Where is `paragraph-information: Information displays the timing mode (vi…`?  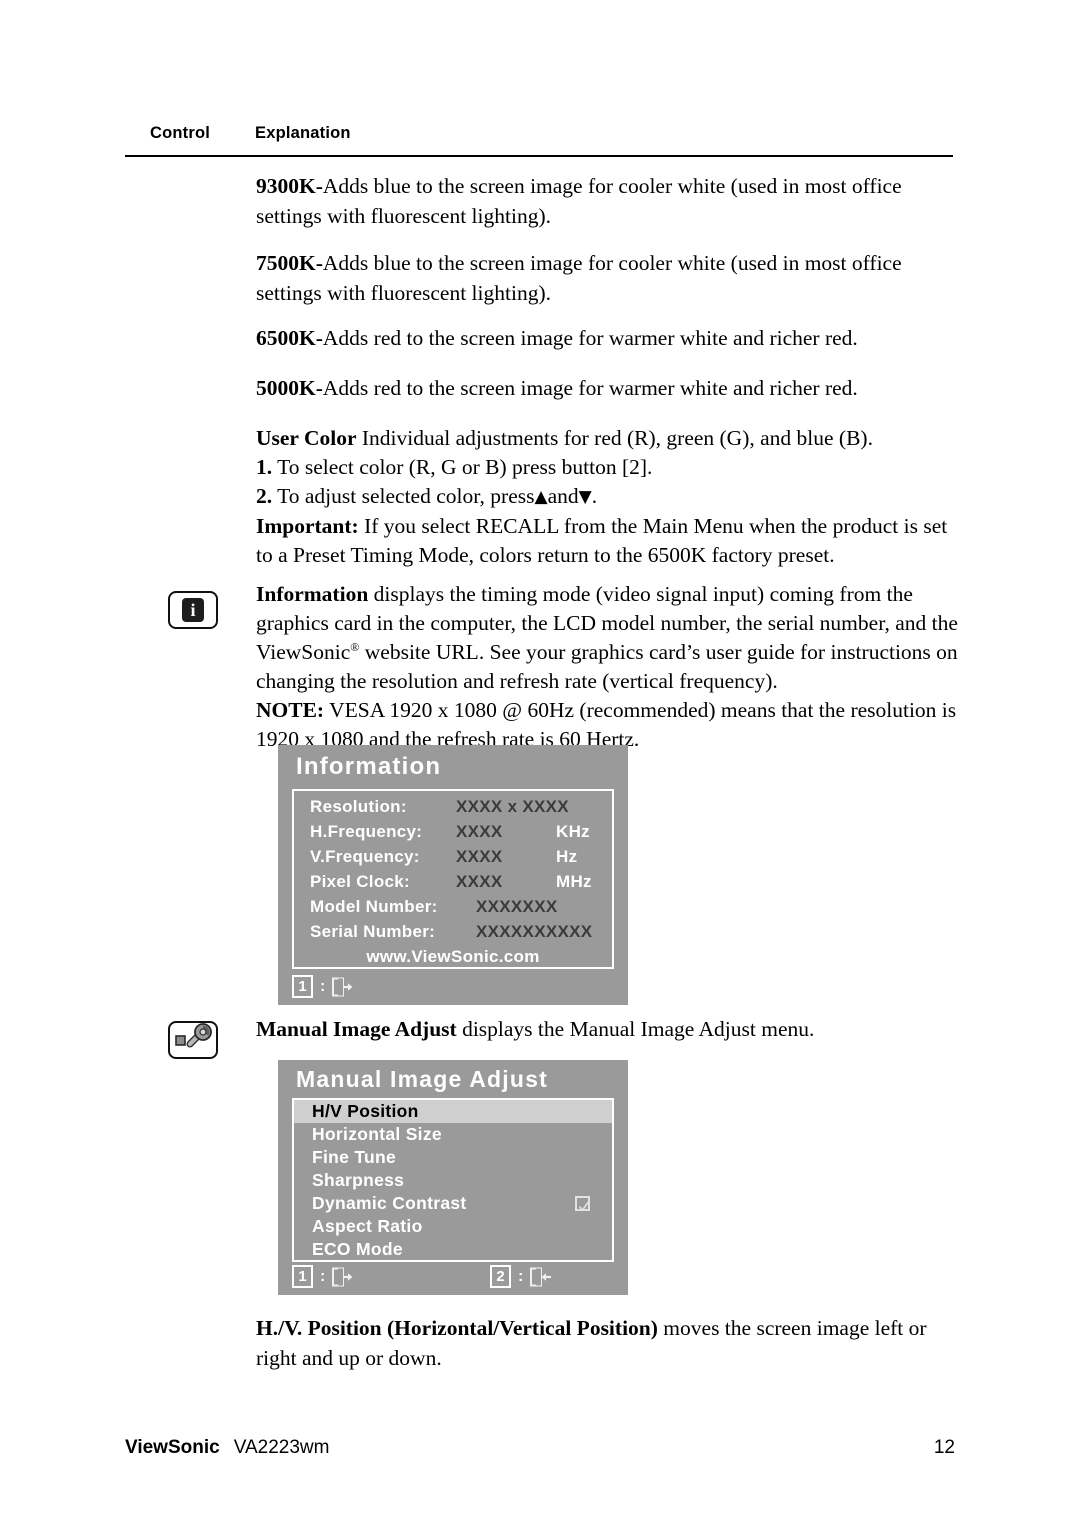 paragraph-information: Information displays the timing mode (vi… is located at coordinates (609, 667).